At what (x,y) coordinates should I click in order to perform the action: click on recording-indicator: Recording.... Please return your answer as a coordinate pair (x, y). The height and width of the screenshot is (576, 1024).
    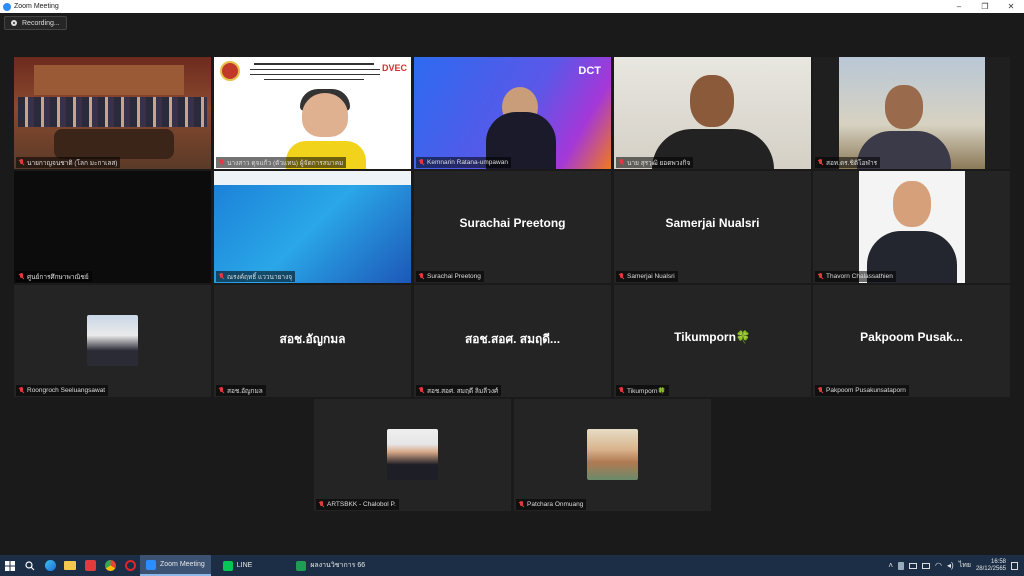
    Looking at the image, I should click on (35, 23).